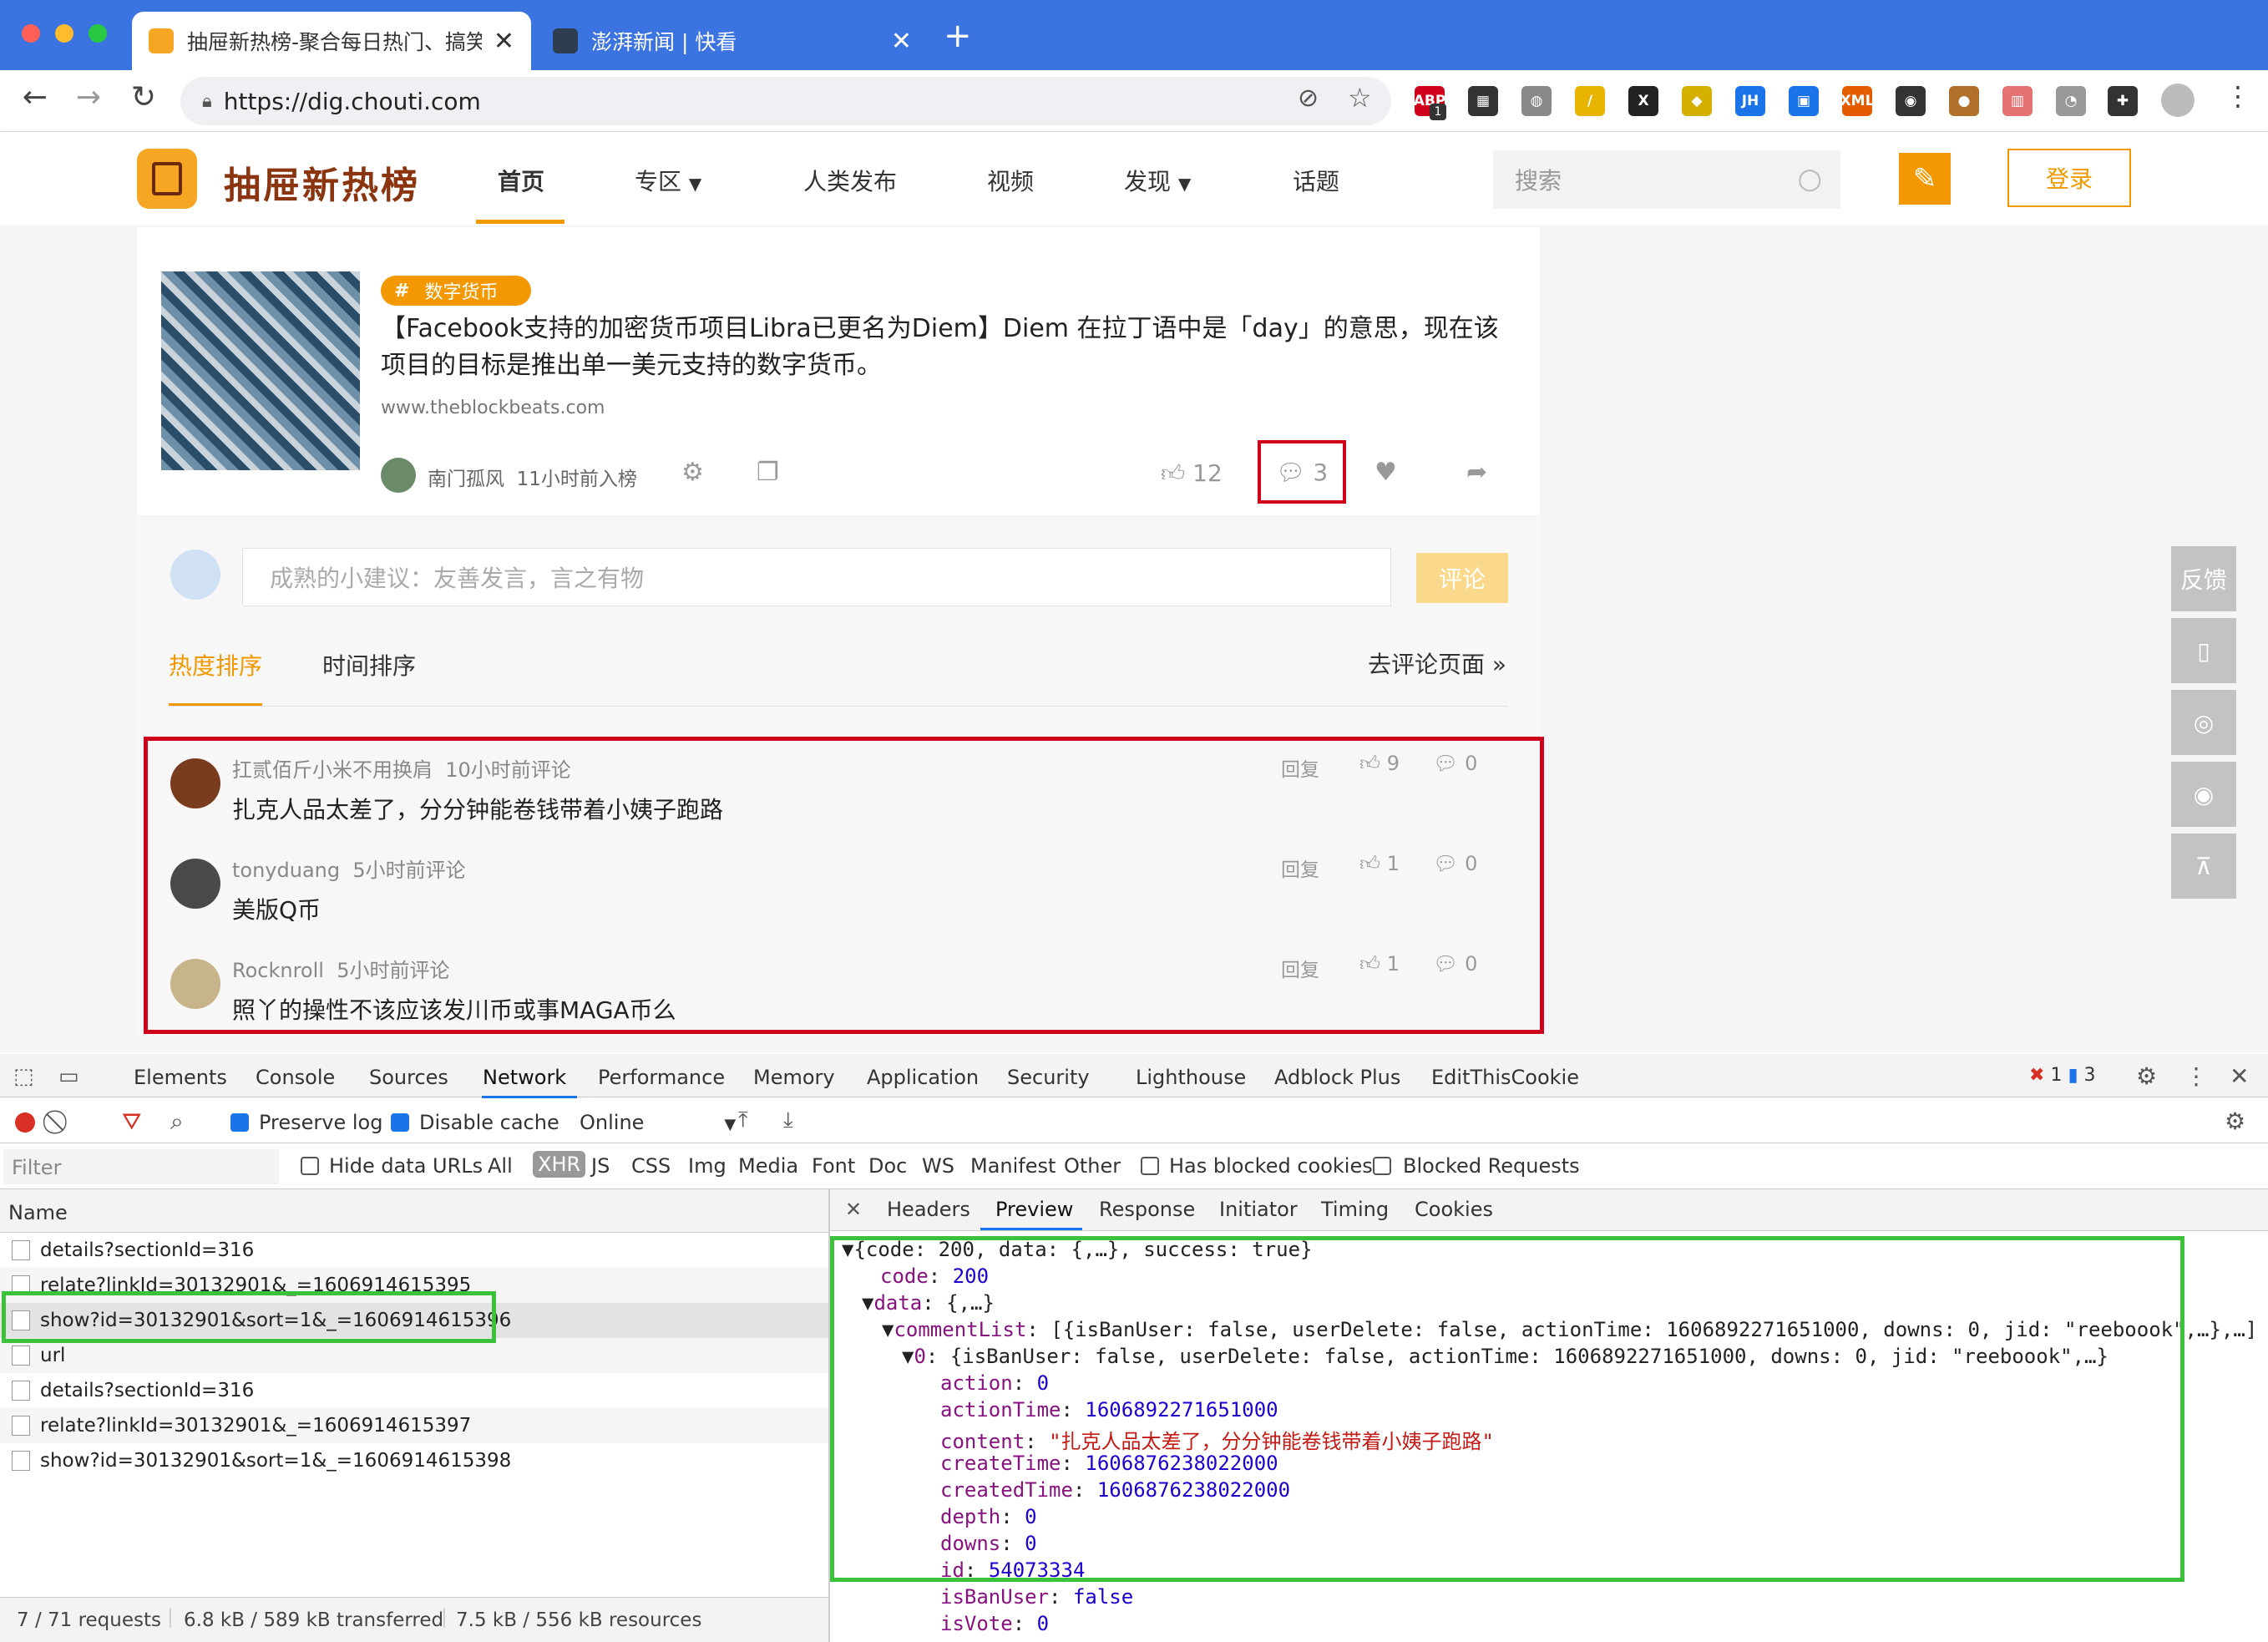 Image resolution: width=2268 pixels, height=1642 pixels. Describe the element at coordinates (68, 1076) in the screenshot. I see `device-toolbar-icon: ▭` at that location.